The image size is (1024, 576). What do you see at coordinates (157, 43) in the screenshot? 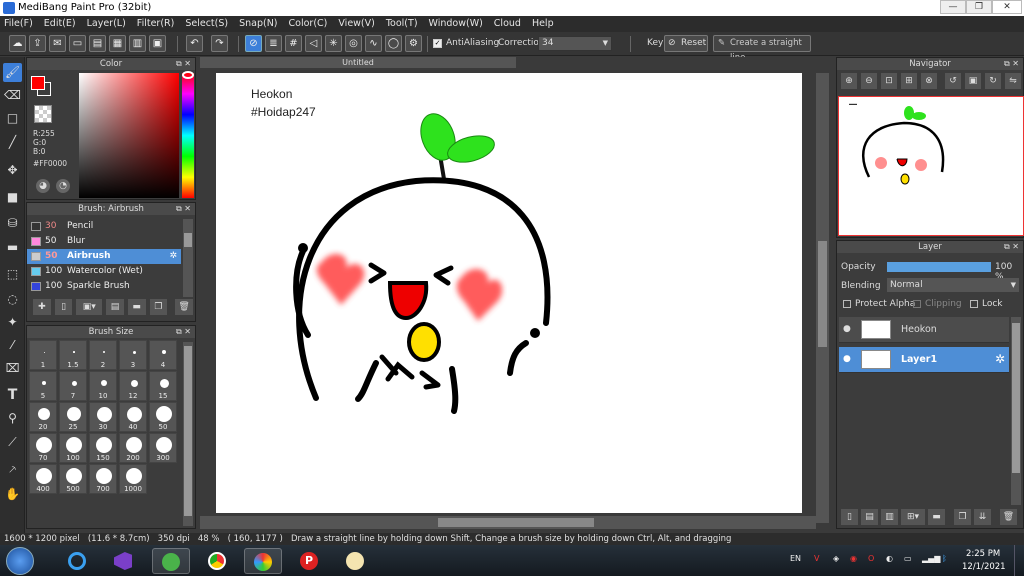
I see `grid-view-icon: ▣` at bounding box center [157, 43].